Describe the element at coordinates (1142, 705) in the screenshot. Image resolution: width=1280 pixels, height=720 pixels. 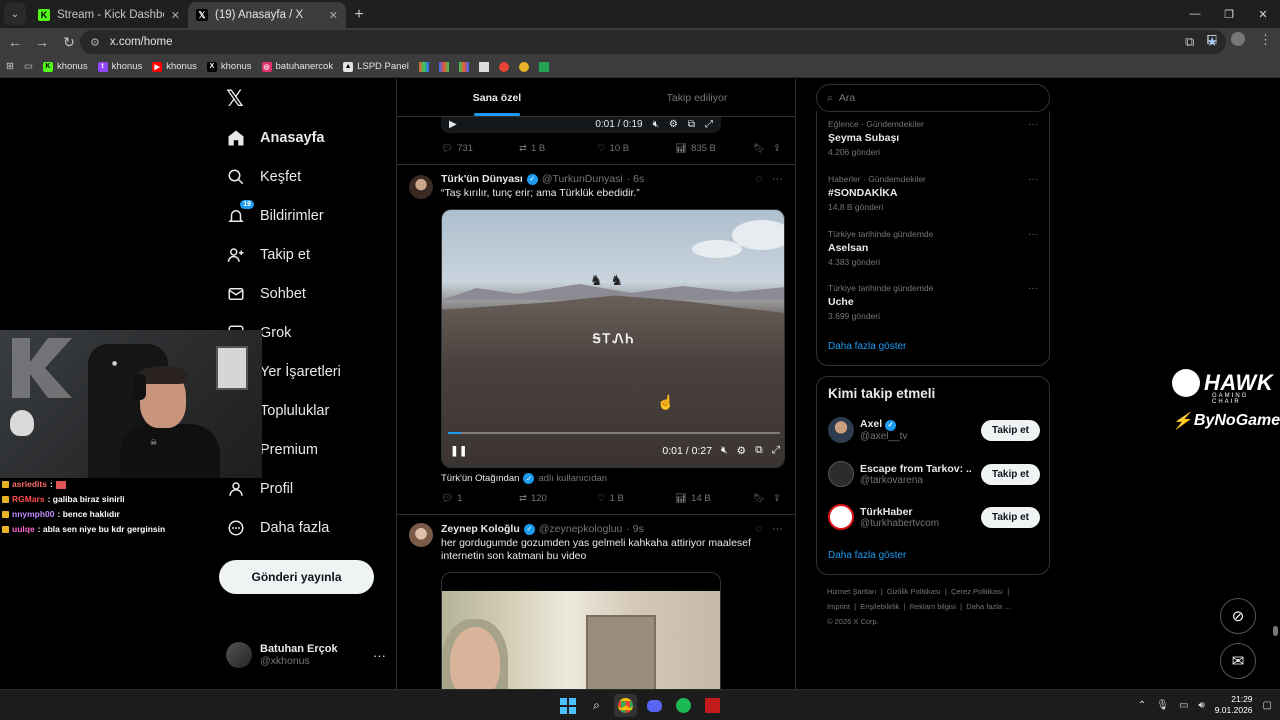
I see `chevron-up-icon: ⌃` at that location.